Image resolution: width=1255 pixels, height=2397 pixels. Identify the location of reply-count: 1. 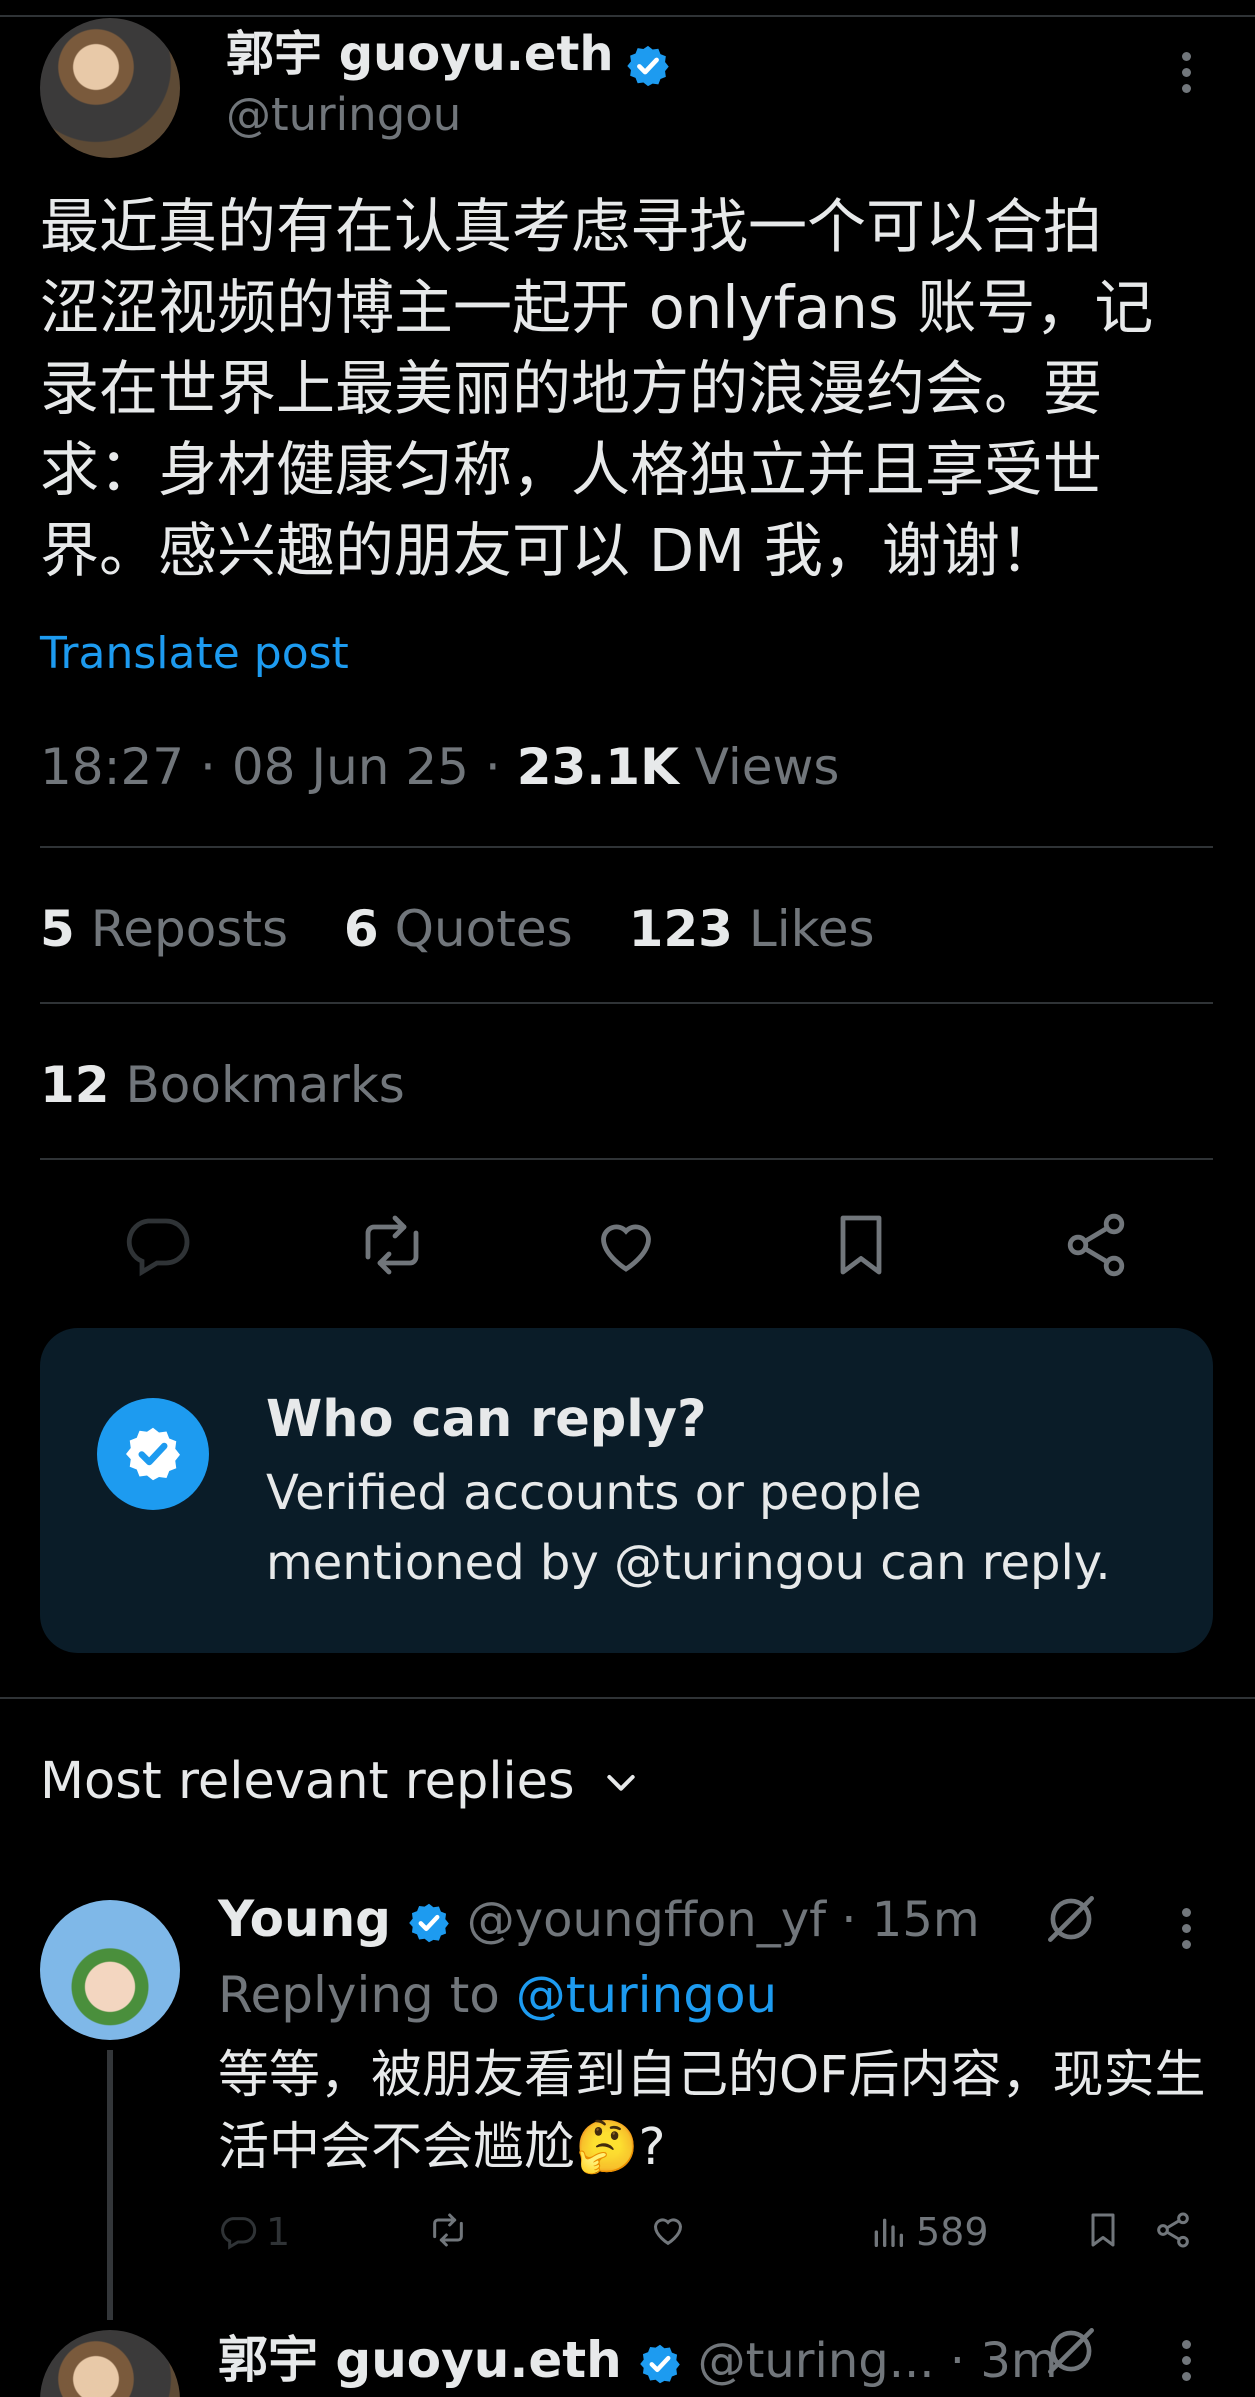
(278, 2232).